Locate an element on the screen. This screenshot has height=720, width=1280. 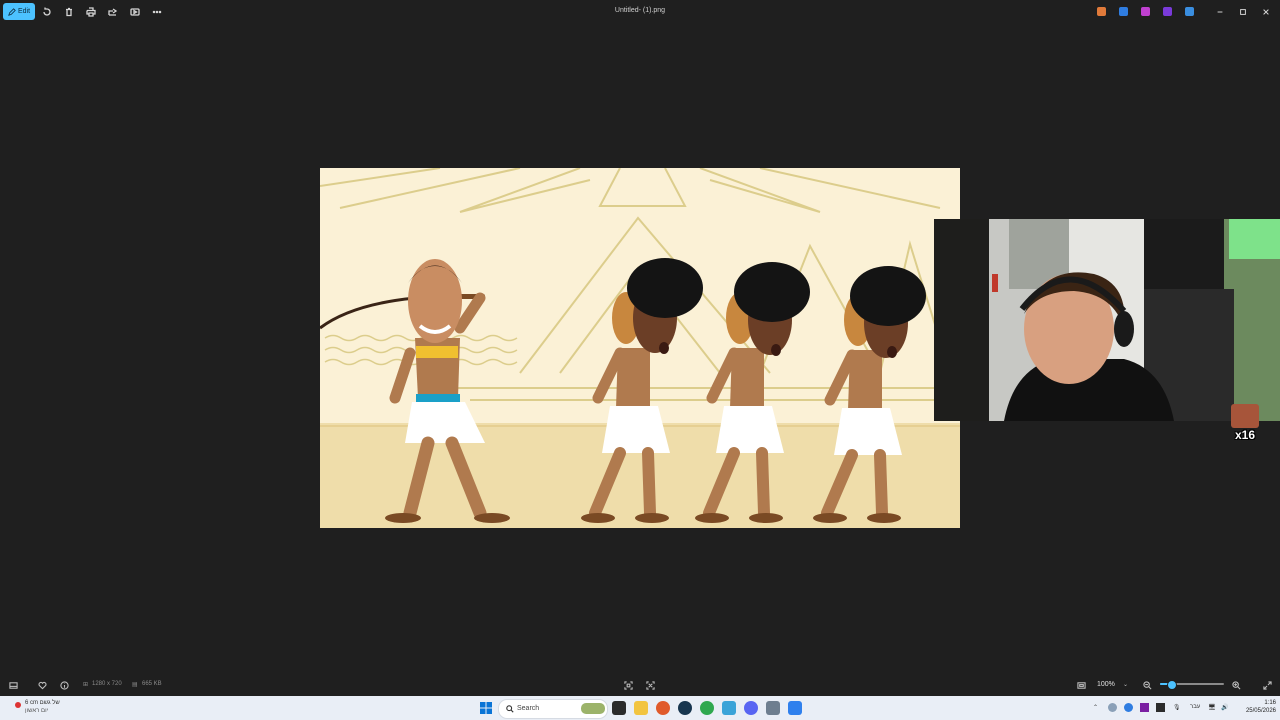
bottom-status-bar: ⊞ 1280 x 720 ▤ 665 KB 100% ⌄ is located at coordinates (640, 685).